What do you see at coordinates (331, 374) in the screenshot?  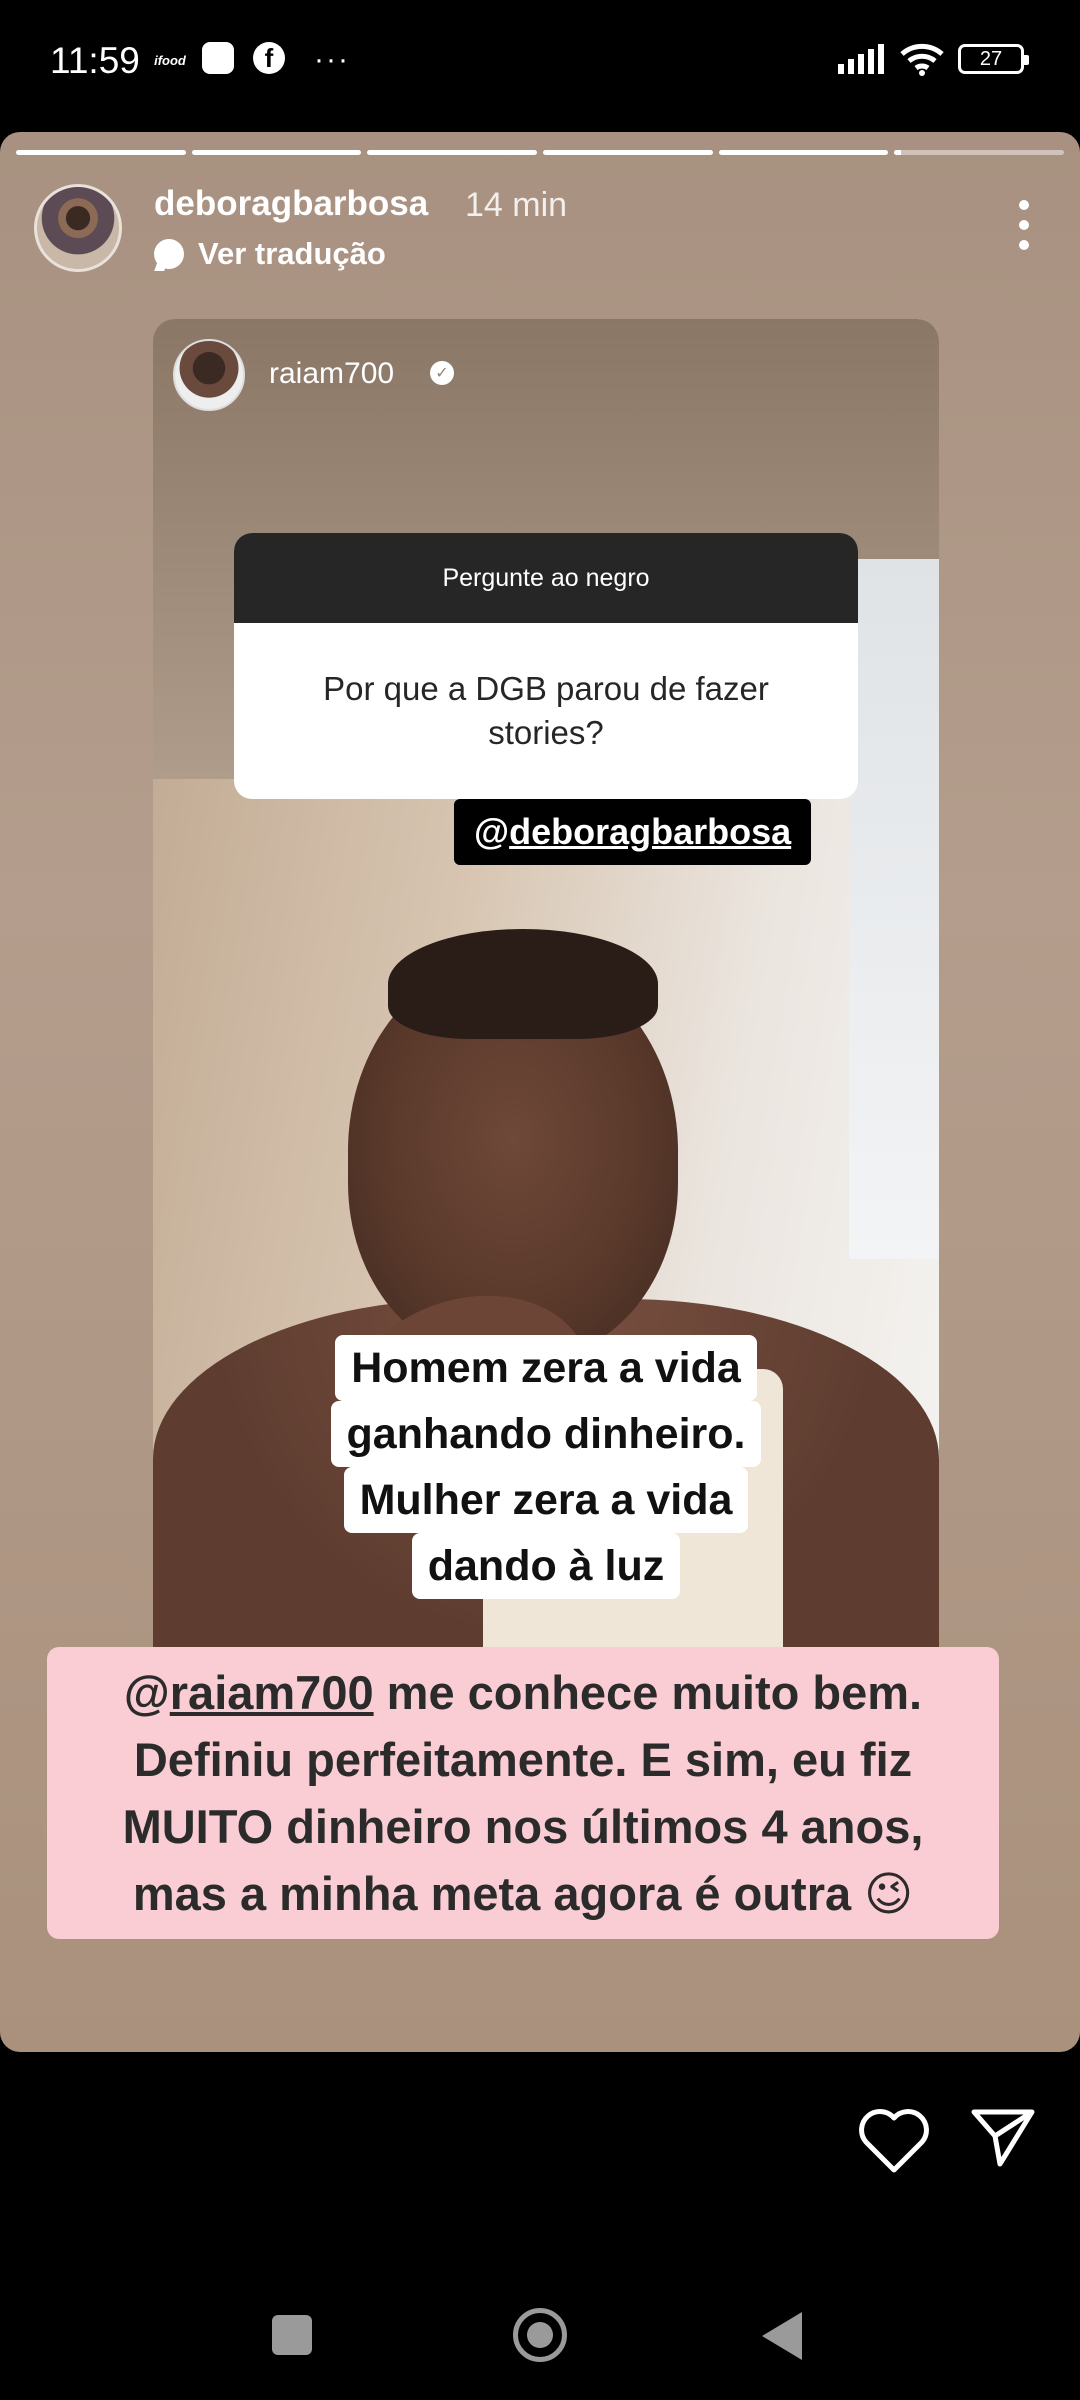 I see `reshared-username: raiam700` at bounding box center [331, 374].